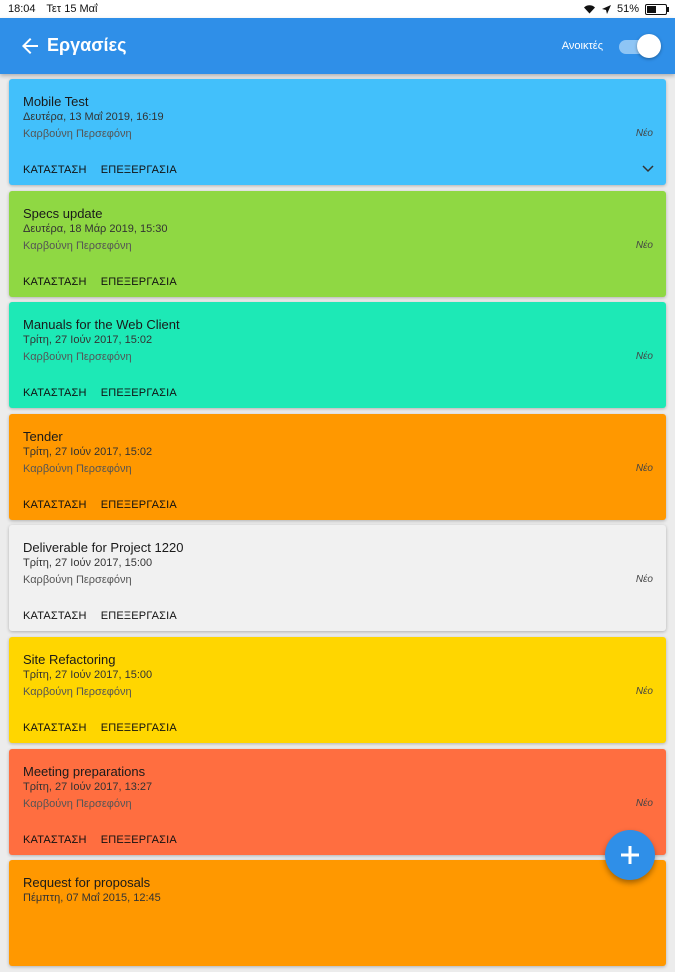  I want to click on arrow-left-icon, so click(30, 46).